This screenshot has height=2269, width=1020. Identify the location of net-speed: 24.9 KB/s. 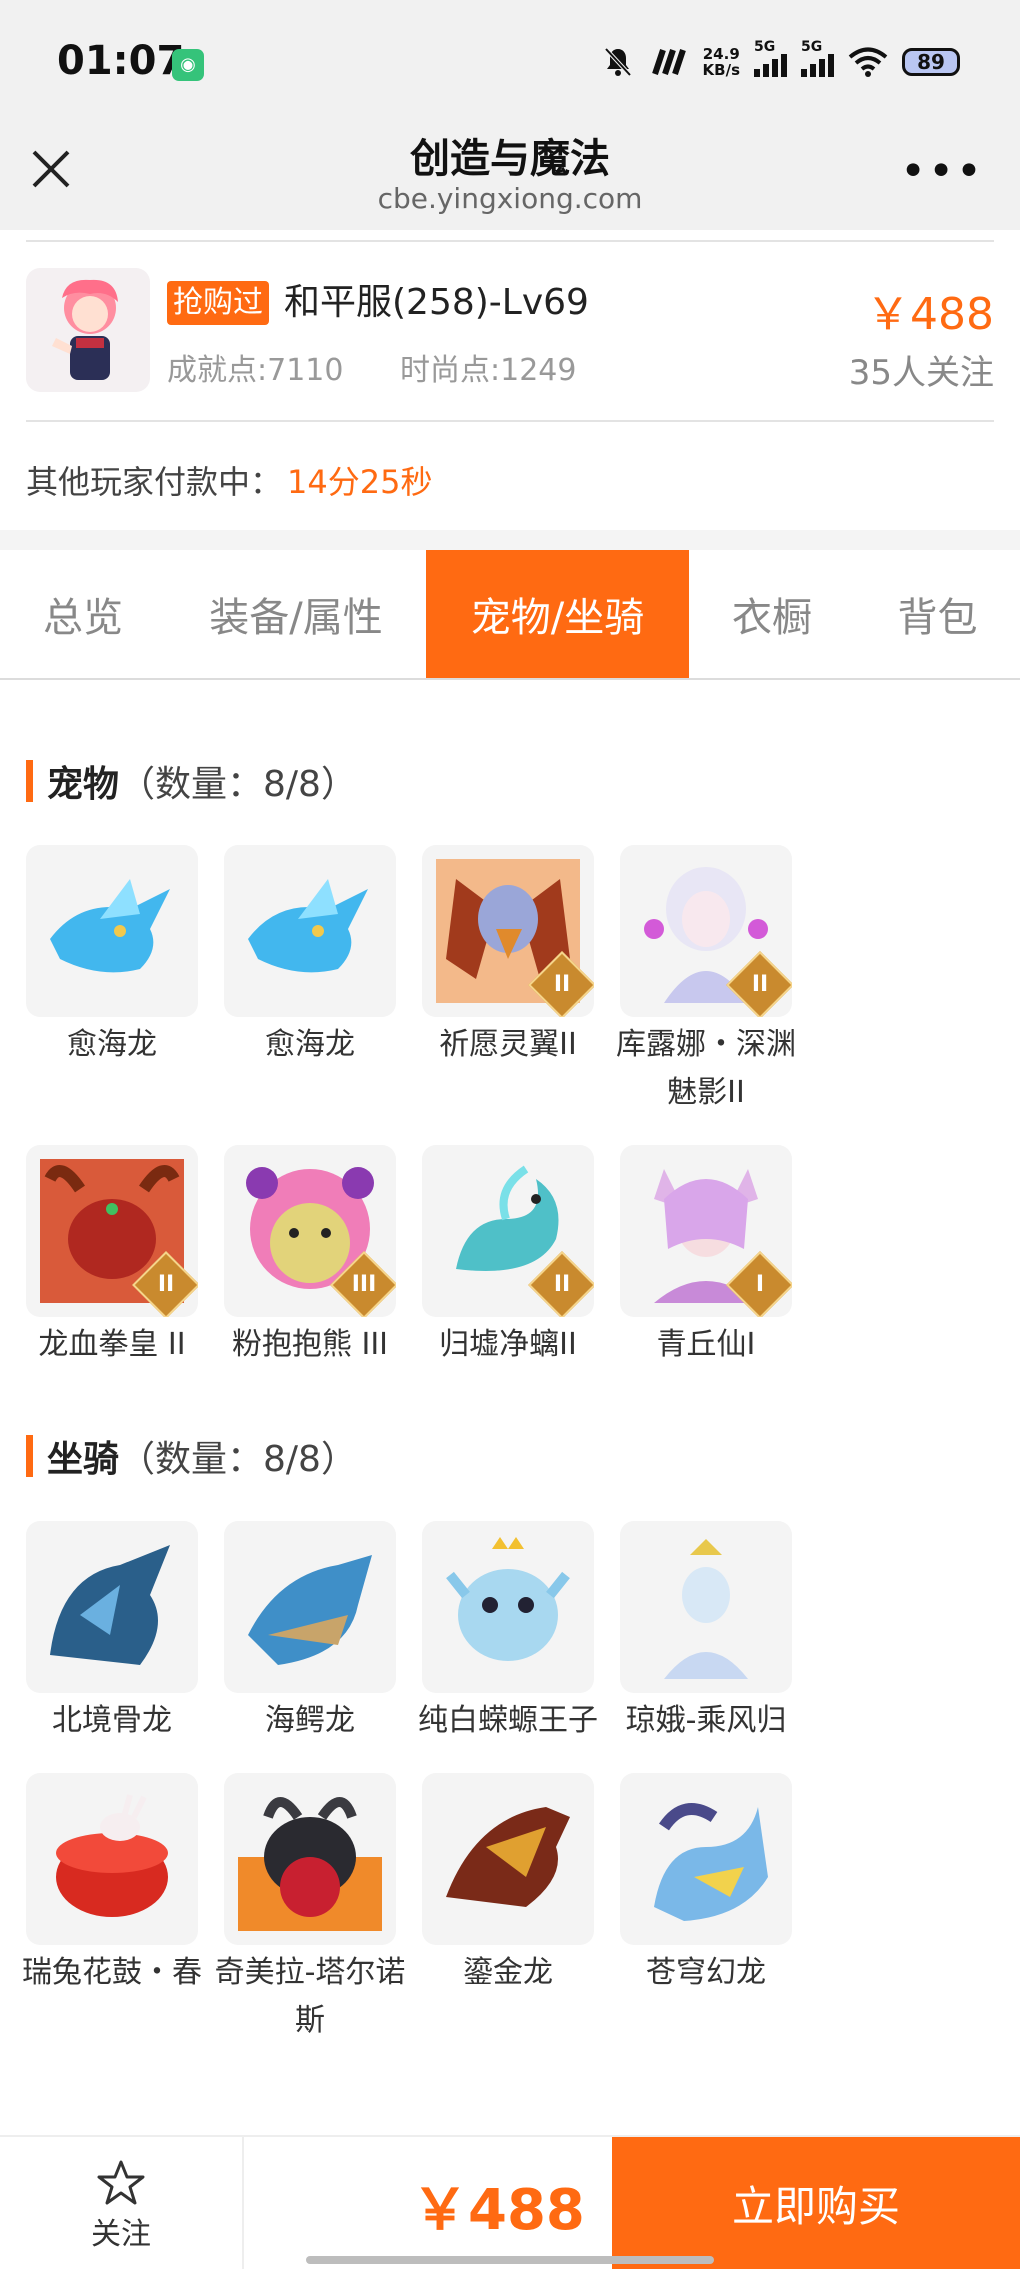
(721, 62).